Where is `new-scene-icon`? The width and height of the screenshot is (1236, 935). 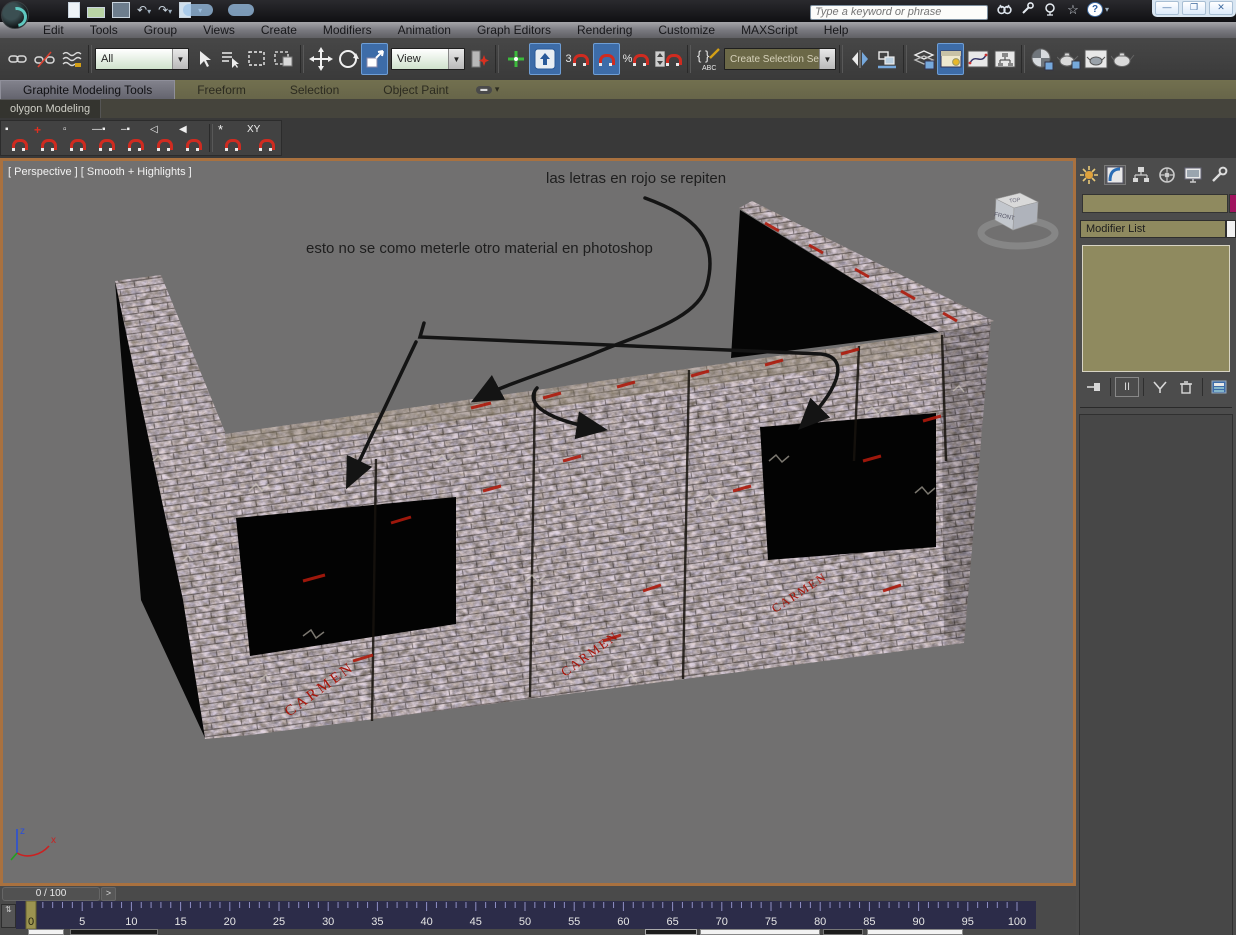
new-scene-icon is located at coordinates (74, 10).